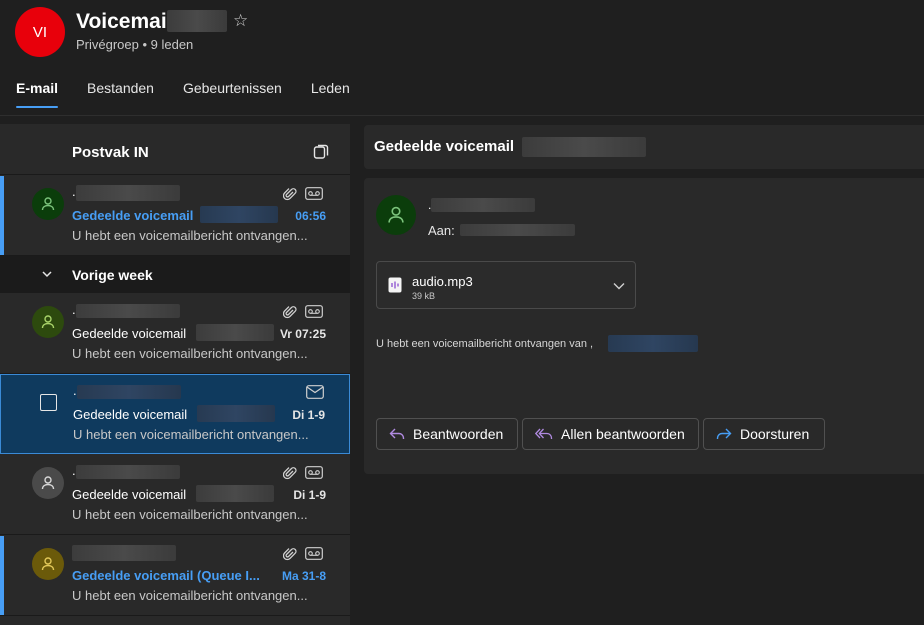 The image size is (924, 625). I want to click on attachment-name: audio.mp3, so click(442, 281).